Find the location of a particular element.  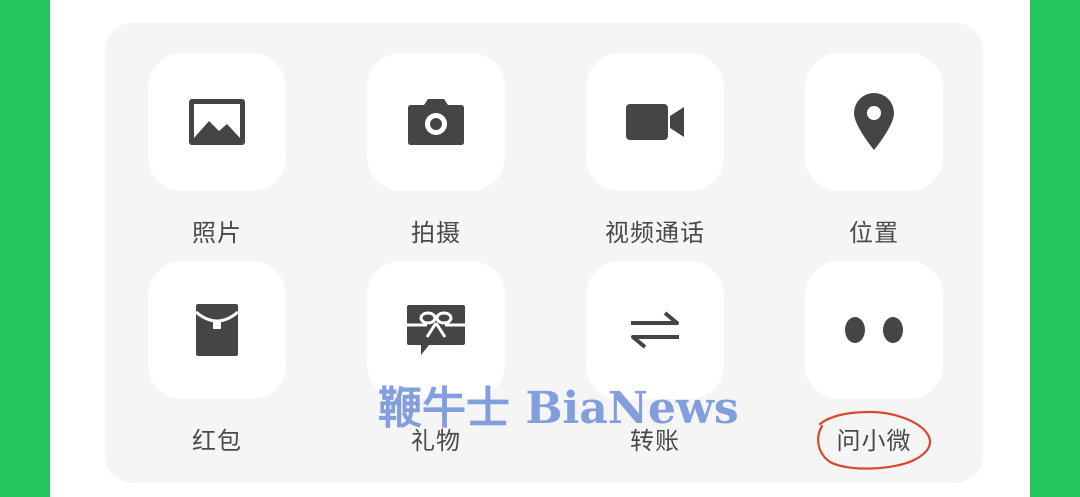

ask-xiaowei-button is located at coordinates (874, 330).